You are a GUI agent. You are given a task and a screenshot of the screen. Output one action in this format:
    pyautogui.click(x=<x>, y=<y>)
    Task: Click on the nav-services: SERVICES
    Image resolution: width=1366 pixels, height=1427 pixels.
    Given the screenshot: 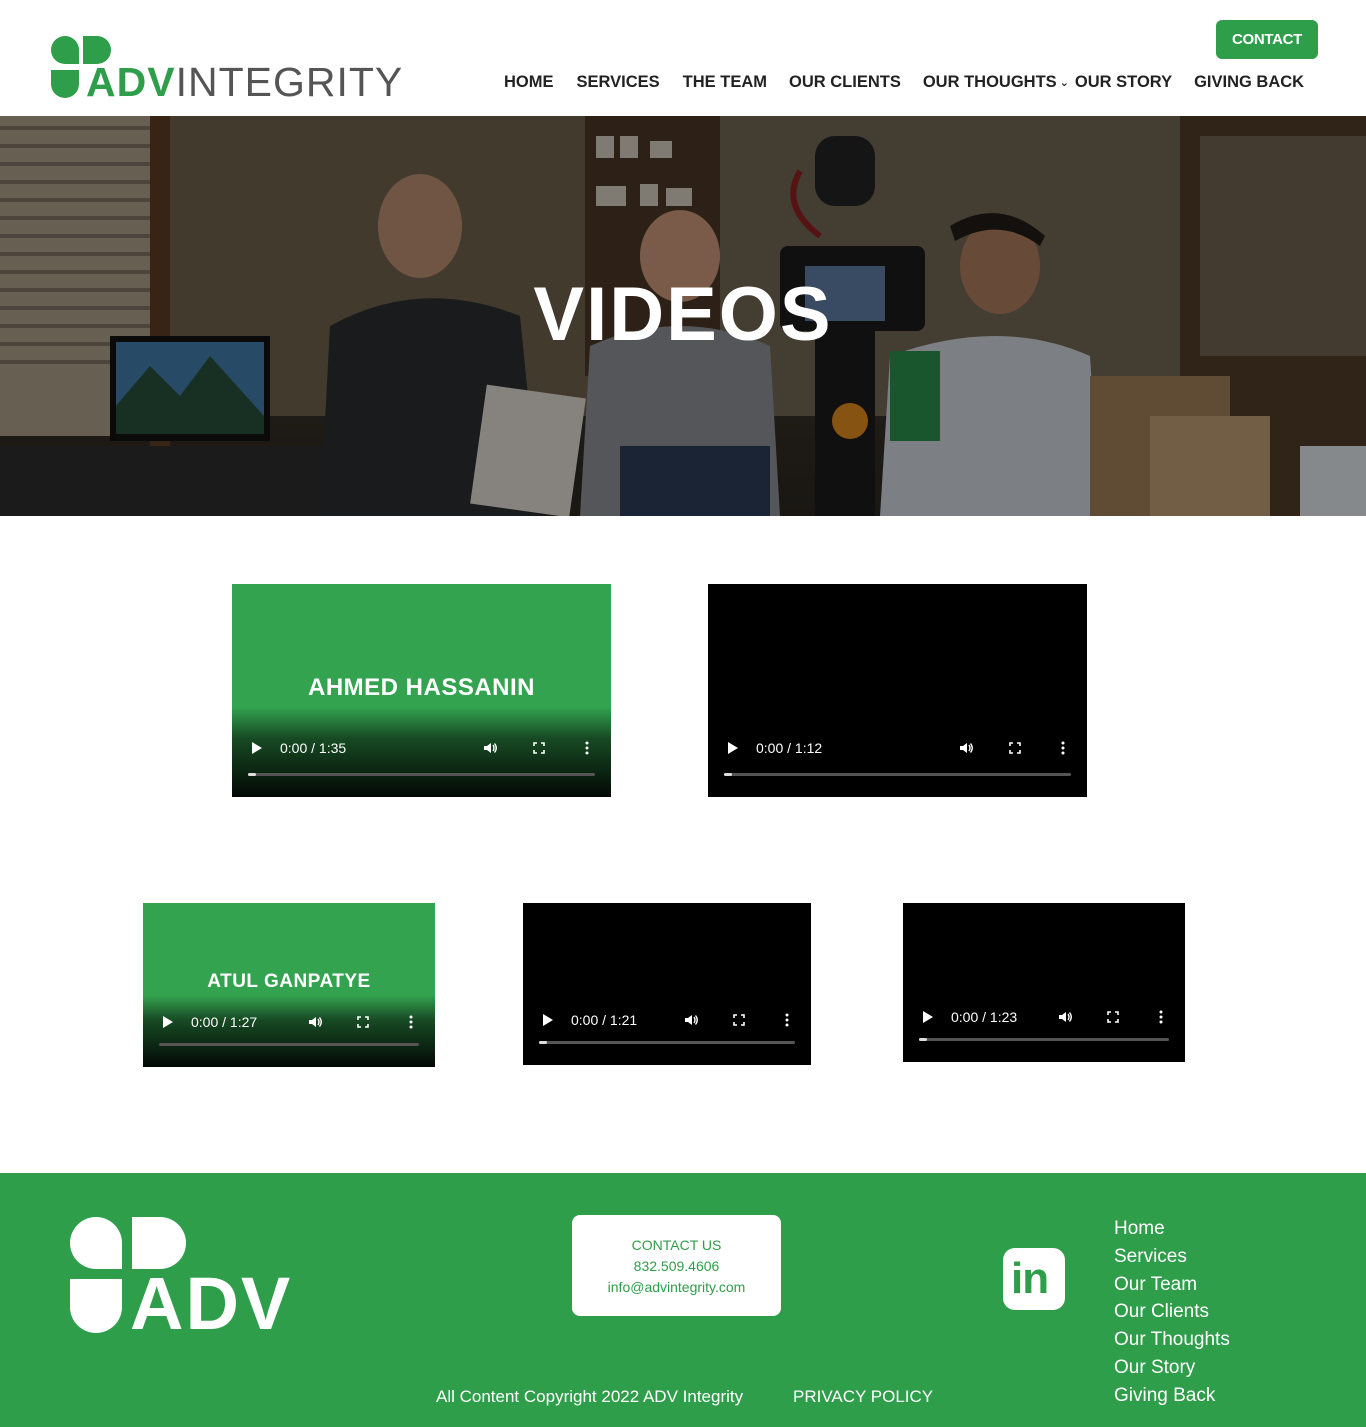 What is the action you would take?
    pyautogui.click(x=618, y=82)
    